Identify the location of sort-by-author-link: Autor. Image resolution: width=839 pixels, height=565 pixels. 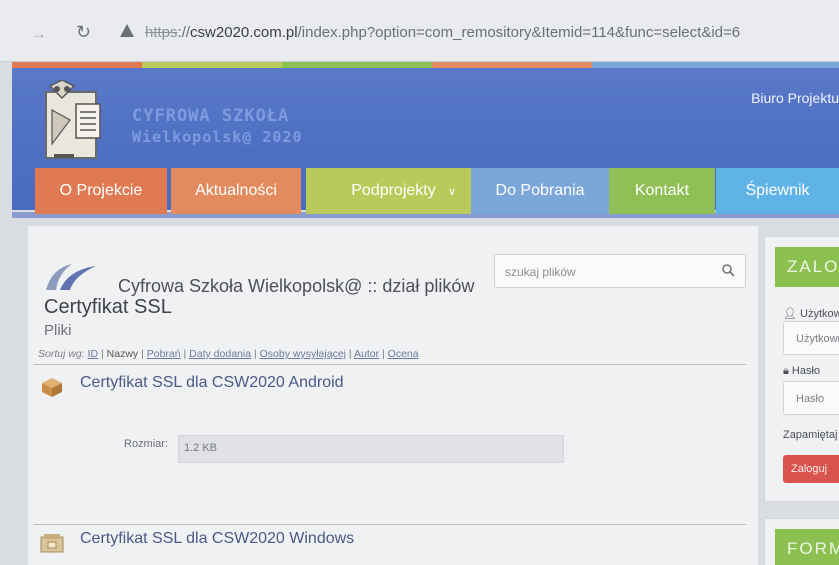
(366, 354).